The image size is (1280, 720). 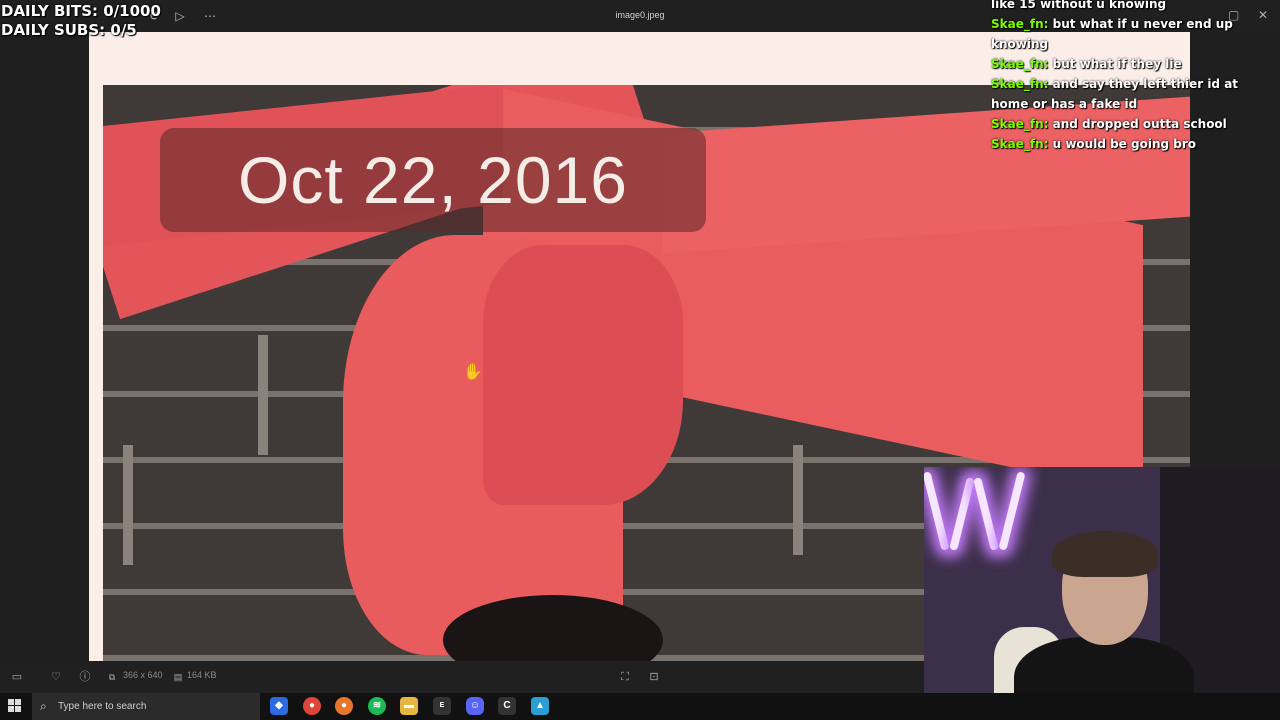 I want to click on actual-size-icon: ⊡, so click(x=654, y=677).